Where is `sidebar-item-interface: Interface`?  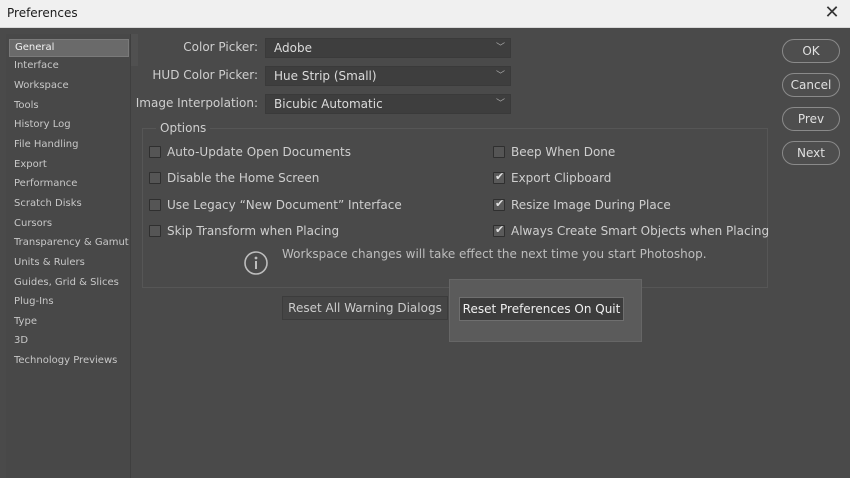 sidebar-item-interface: Interface is located at coordinates (69, 66).